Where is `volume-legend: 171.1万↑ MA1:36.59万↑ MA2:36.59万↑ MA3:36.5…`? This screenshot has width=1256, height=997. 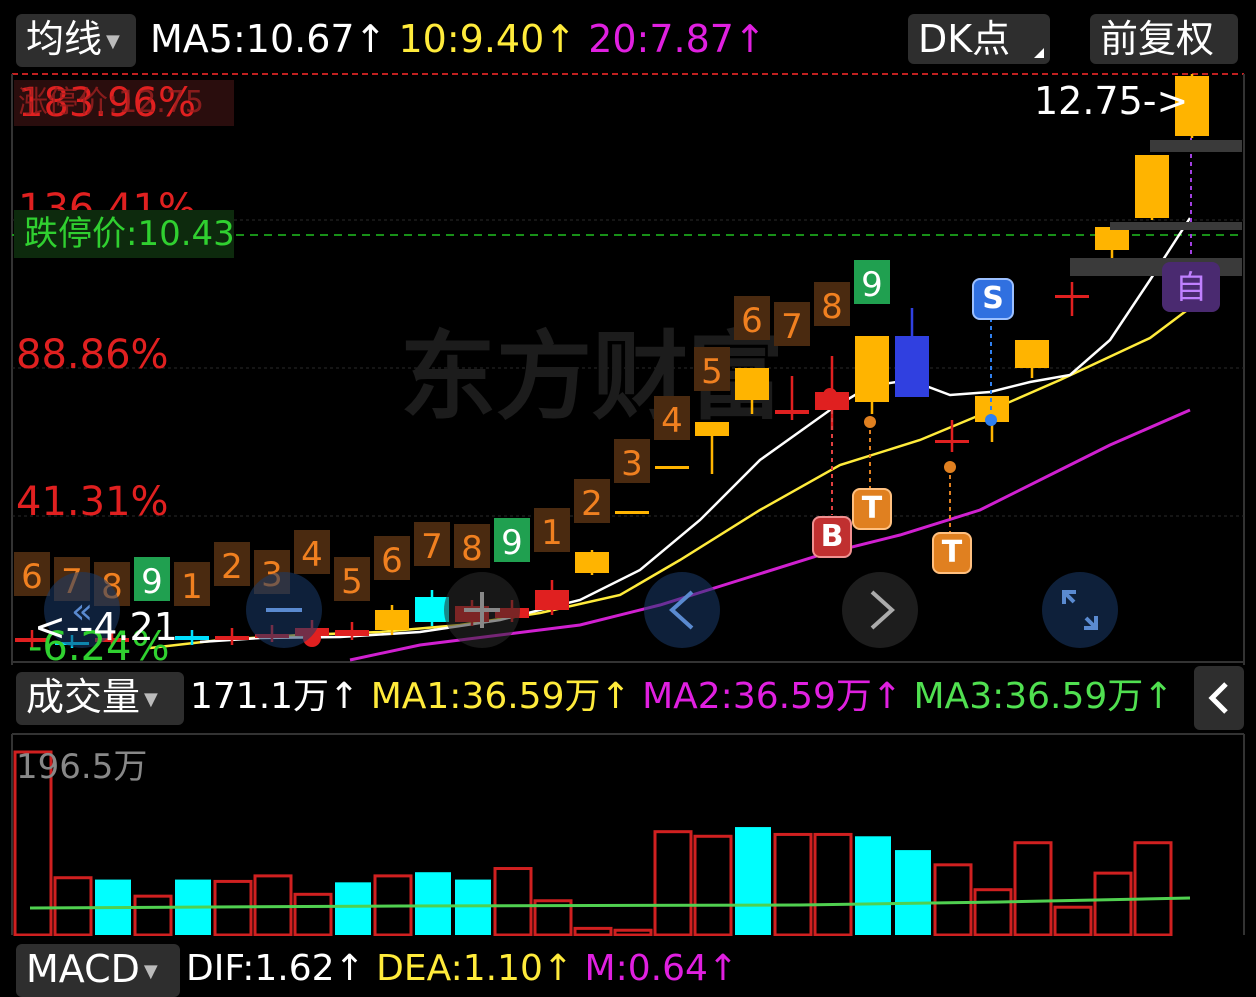
volume-legend: 171.1万↑ MA1:36.59万↑ MA2:36.59万↑ MA3:36.5… is located at coordinates (681, 697).